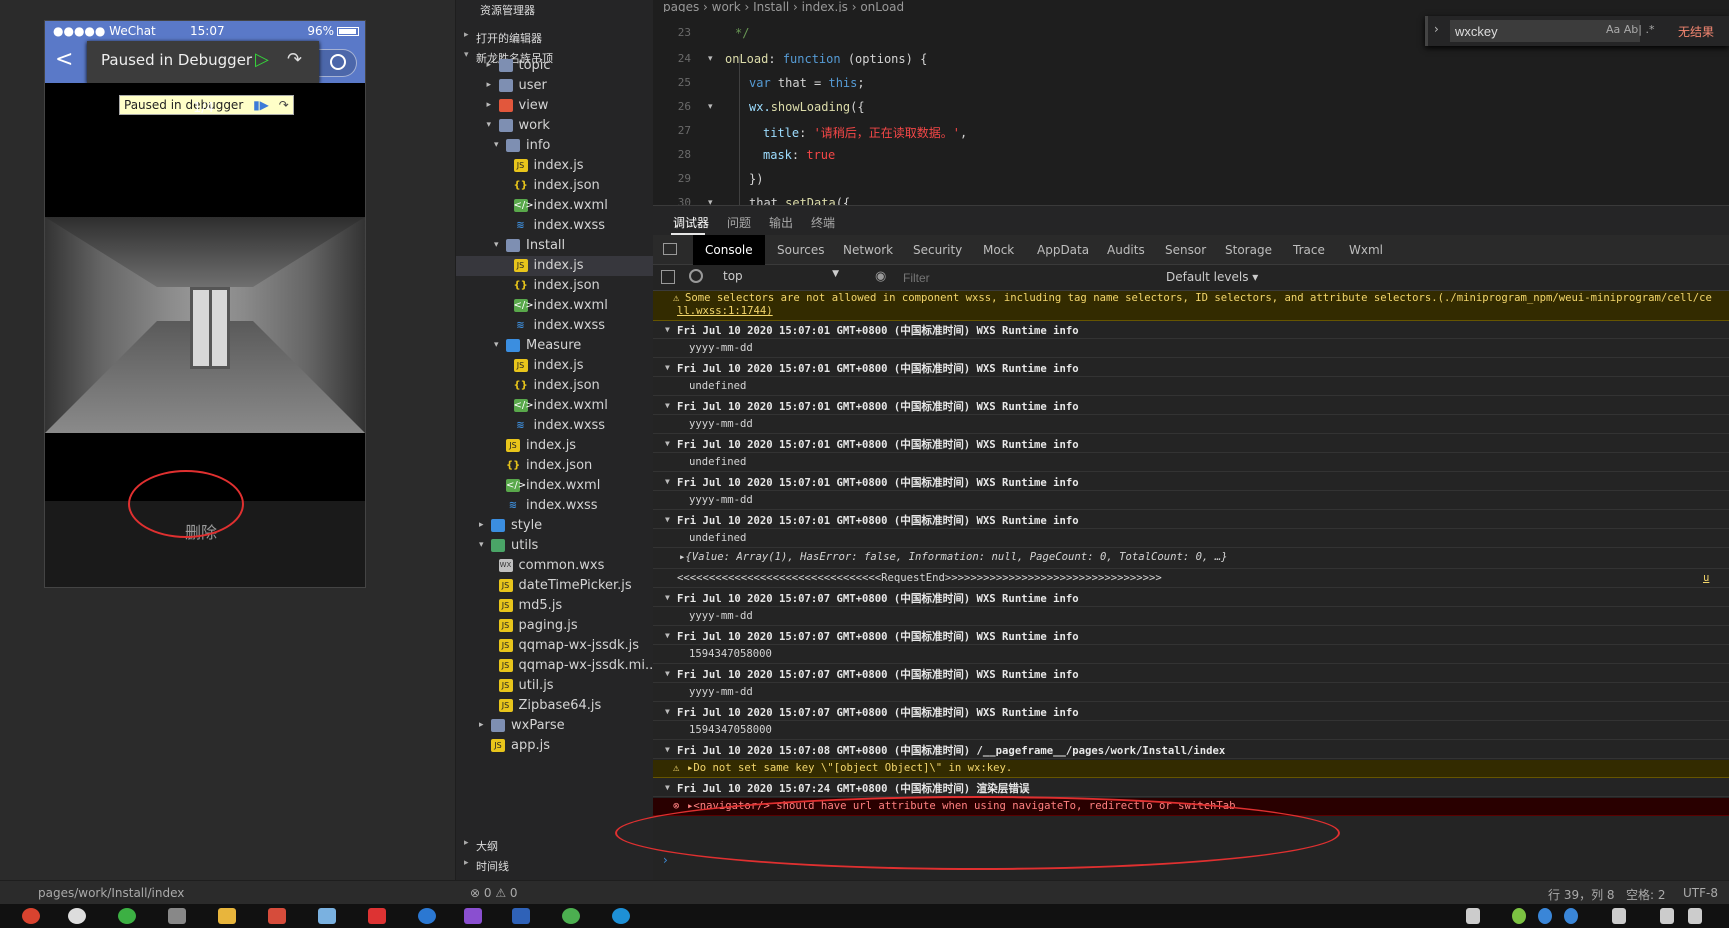 The width and height of the screenshot is (1729, 928). I want to click on visual-studio-icon, so click(473, 916).